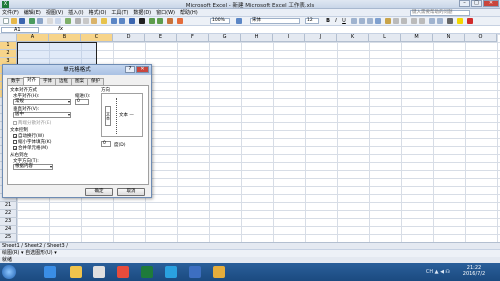  Describe the element at coordinates (15, 81) in the screenshot. I see `tab-number: 数字` at that location.